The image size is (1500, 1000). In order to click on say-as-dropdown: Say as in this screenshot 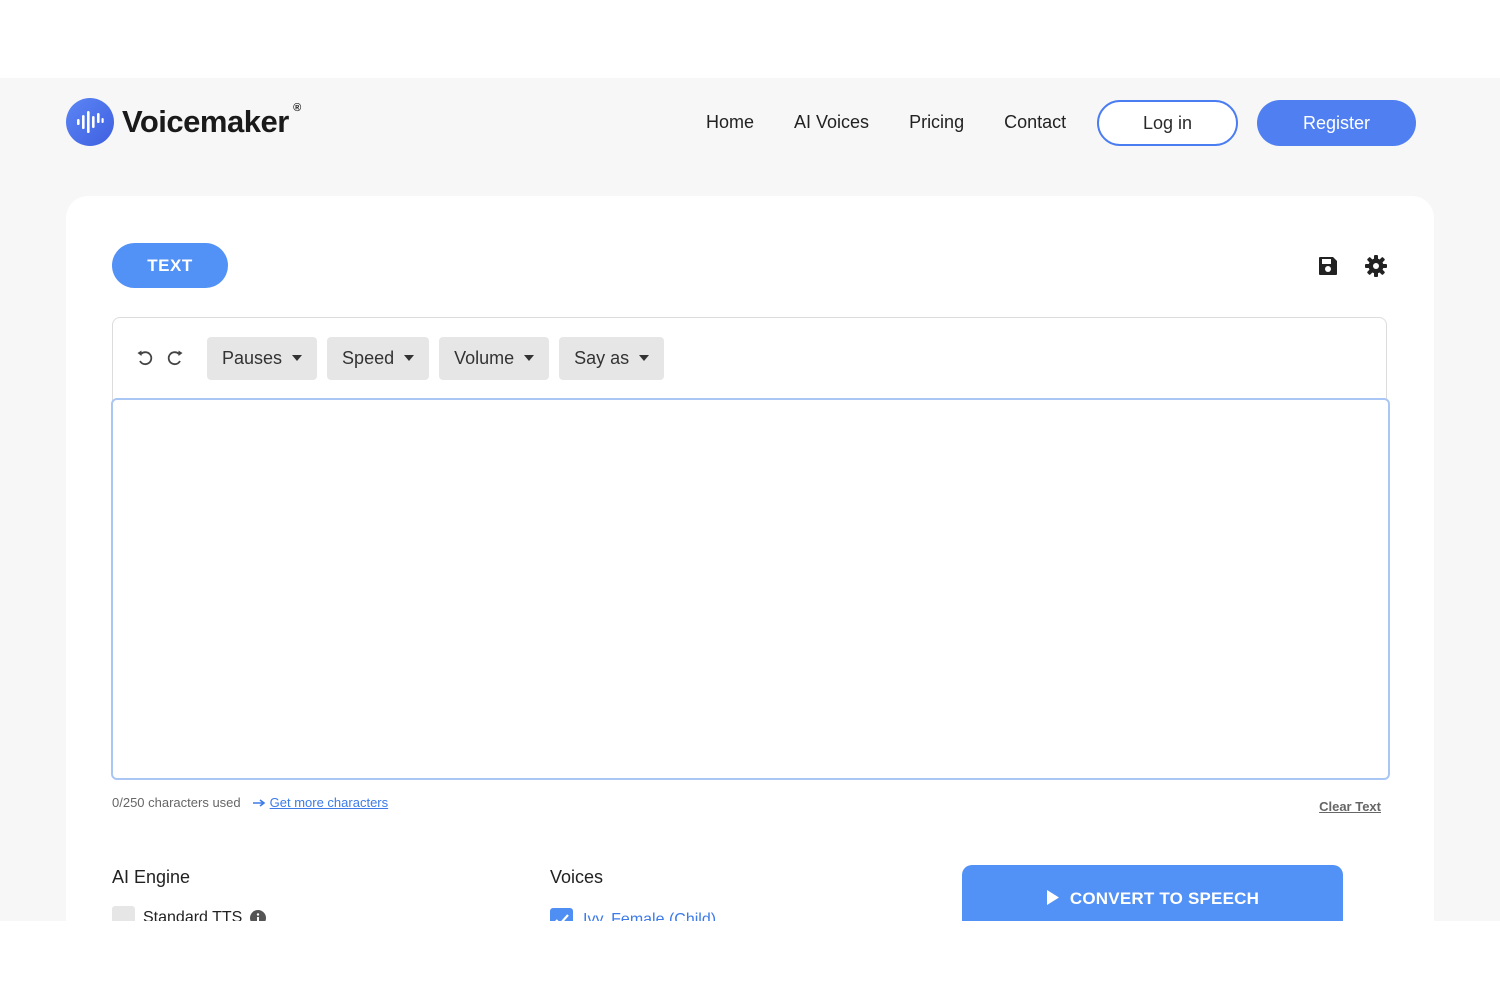, I will do `click(612, 358)`.